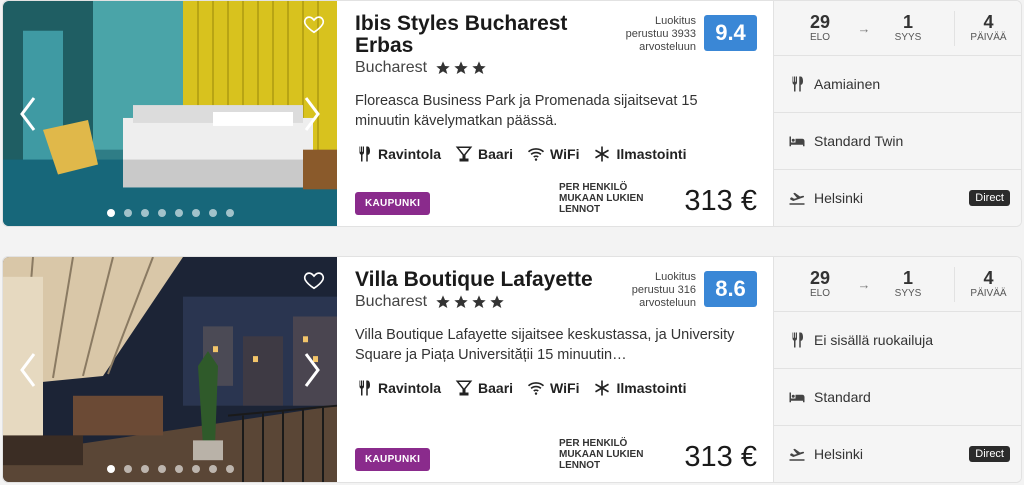 The image size is (1024, 485). I want to click on board-option: Ei sisällä ruokailuja, so click(897, 340).